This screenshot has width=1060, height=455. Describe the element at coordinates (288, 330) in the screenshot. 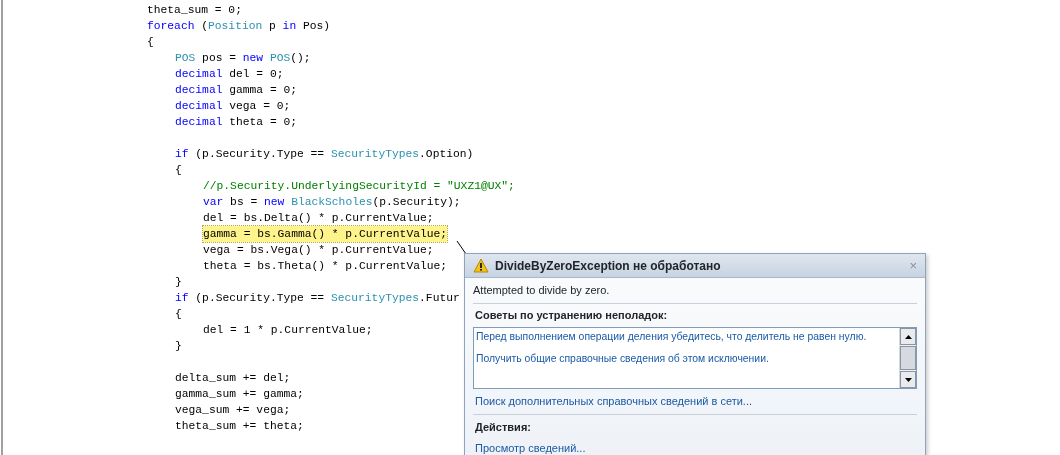

I see `code-line: del = 1 * p.CurrentValue;` at that location.